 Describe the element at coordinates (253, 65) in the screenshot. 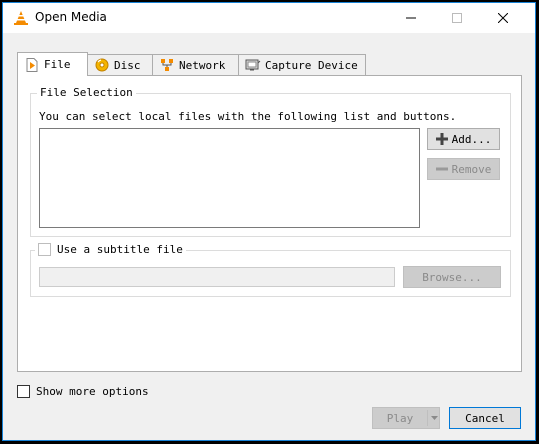

I see `capture-device-icon` at that location.